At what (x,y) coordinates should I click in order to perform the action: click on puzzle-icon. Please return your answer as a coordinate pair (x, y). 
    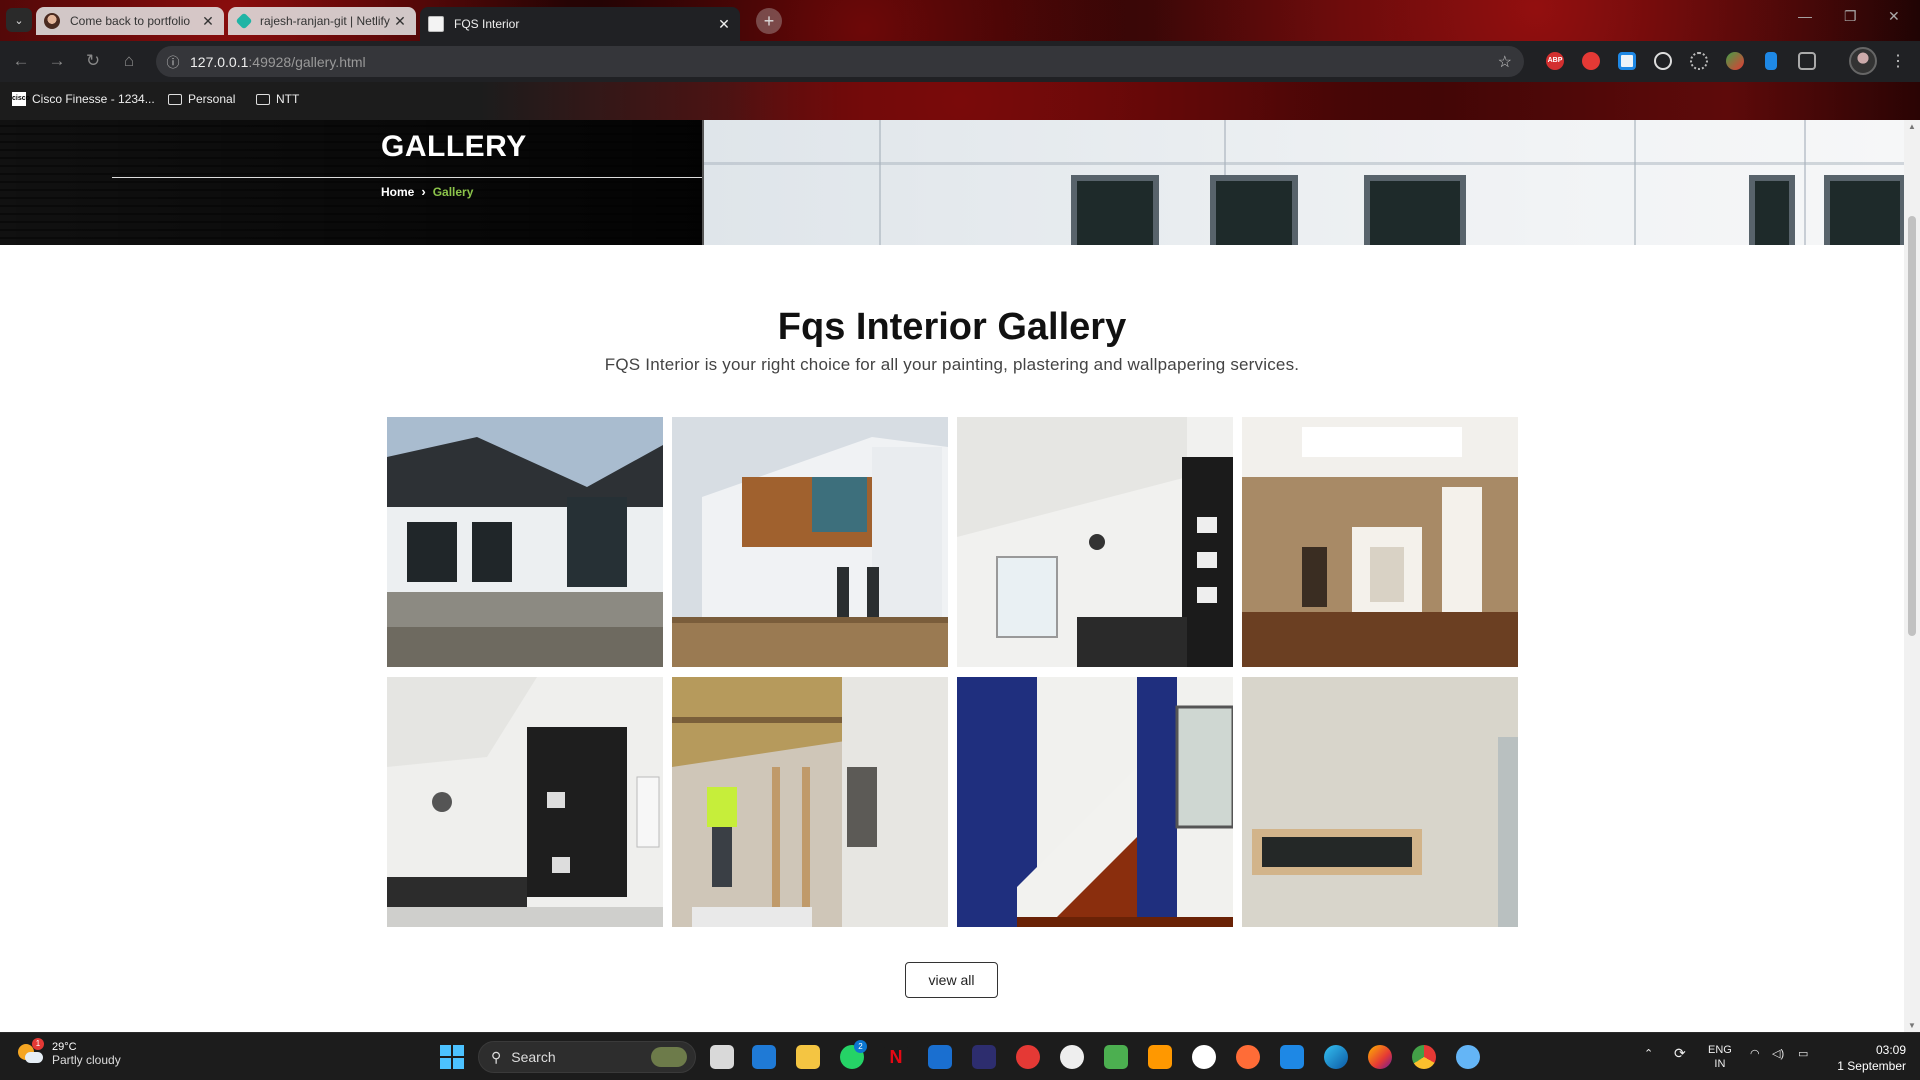
    Looking at the image, I should click on (1807, 61).